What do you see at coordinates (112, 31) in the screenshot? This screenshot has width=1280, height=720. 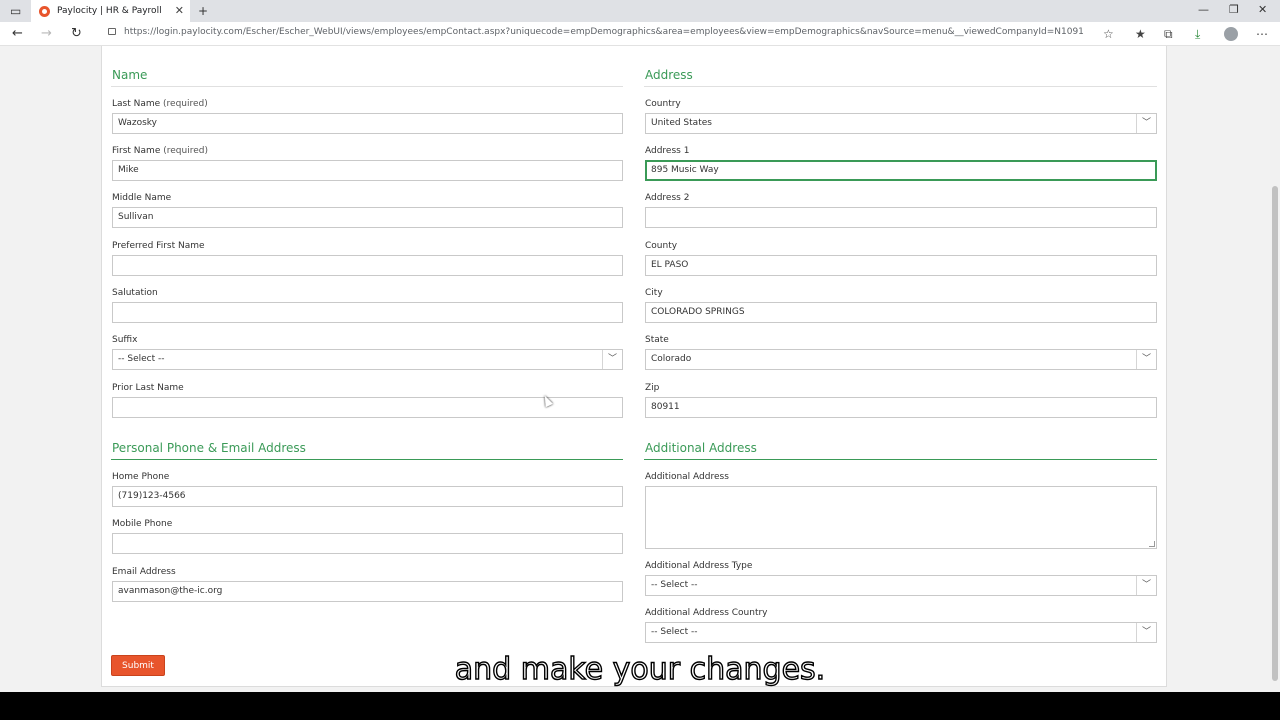 I see `lock-icon` at bounding box center [112, 31].